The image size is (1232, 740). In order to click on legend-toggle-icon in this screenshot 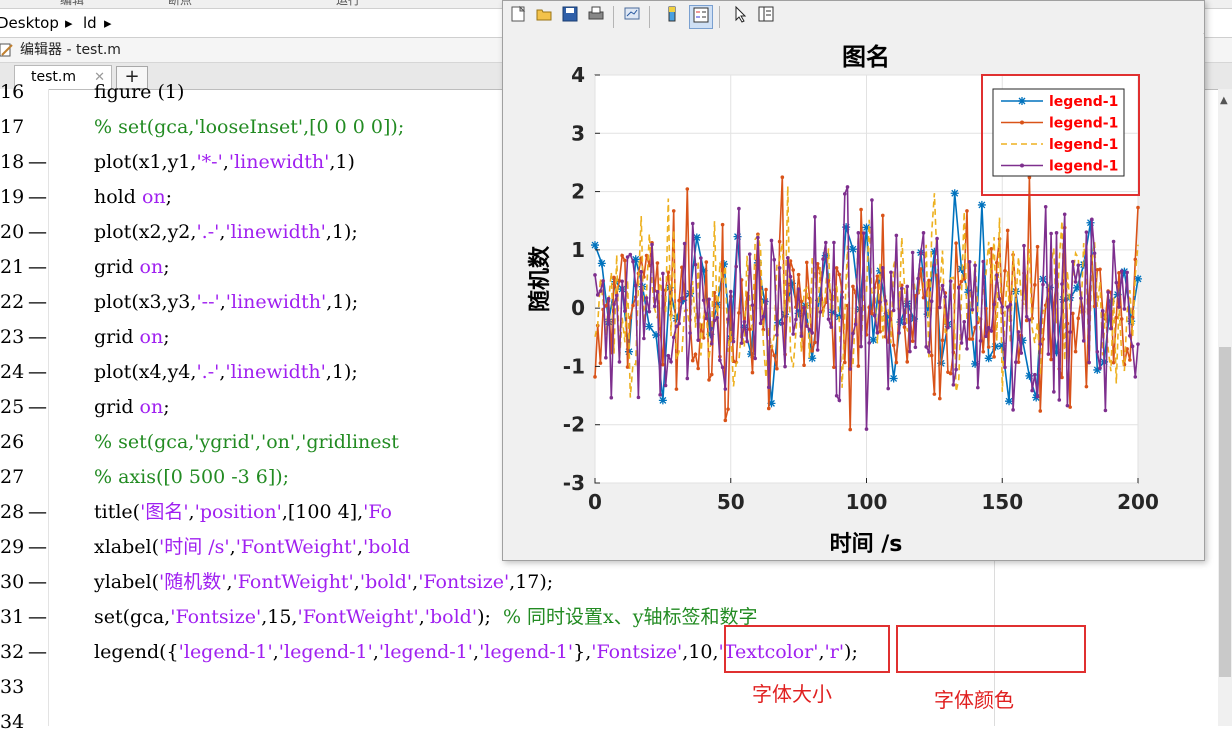, I will do `click(701, 17)`.